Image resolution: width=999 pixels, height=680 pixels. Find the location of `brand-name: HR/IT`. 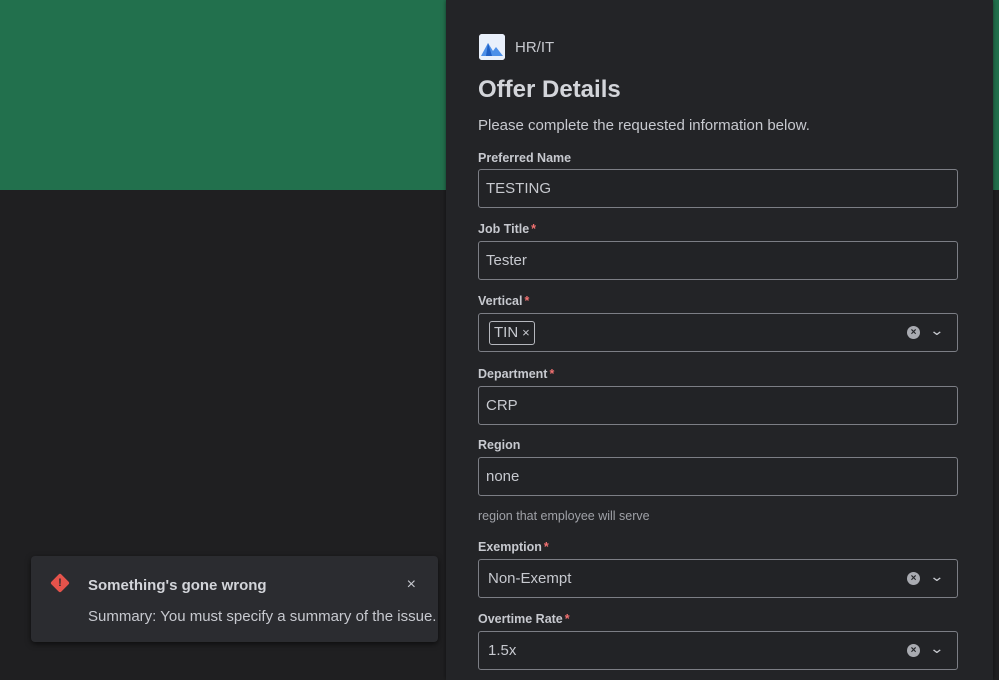

brand-name: HR/IT is located at coordinates (535, 47).